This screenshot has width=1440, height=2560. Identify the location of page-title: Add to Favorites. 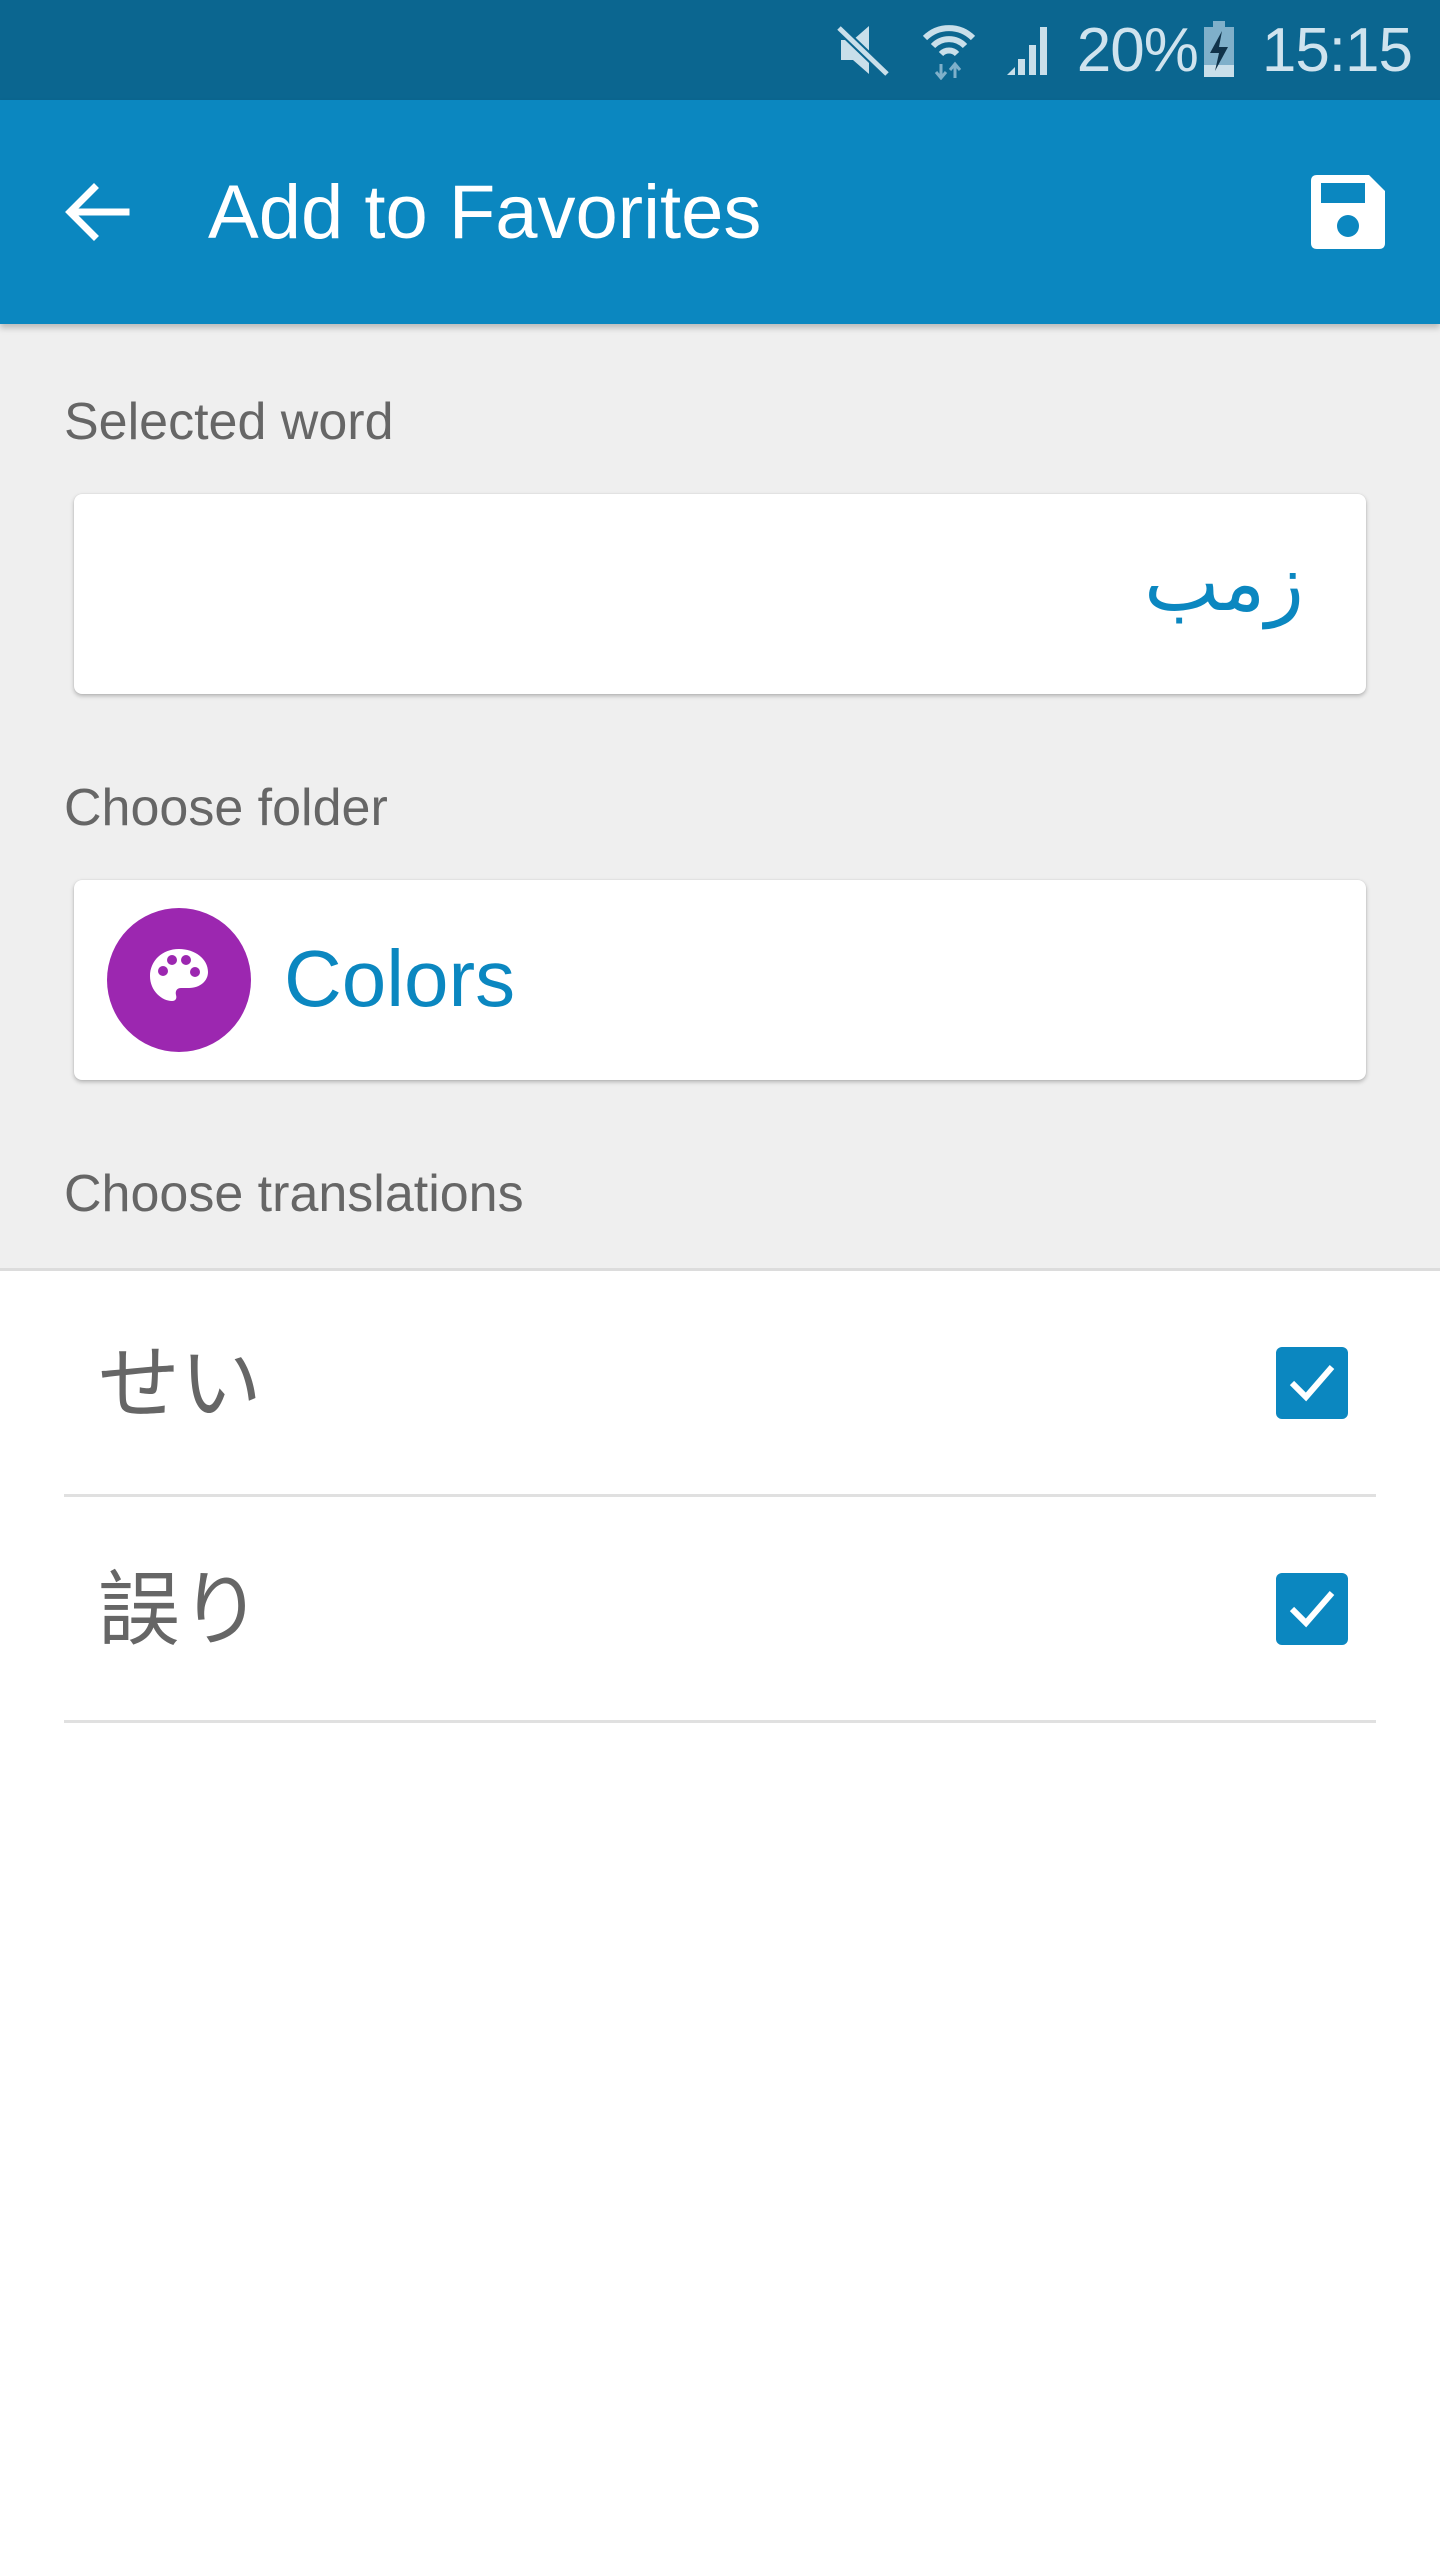
(485, 212).